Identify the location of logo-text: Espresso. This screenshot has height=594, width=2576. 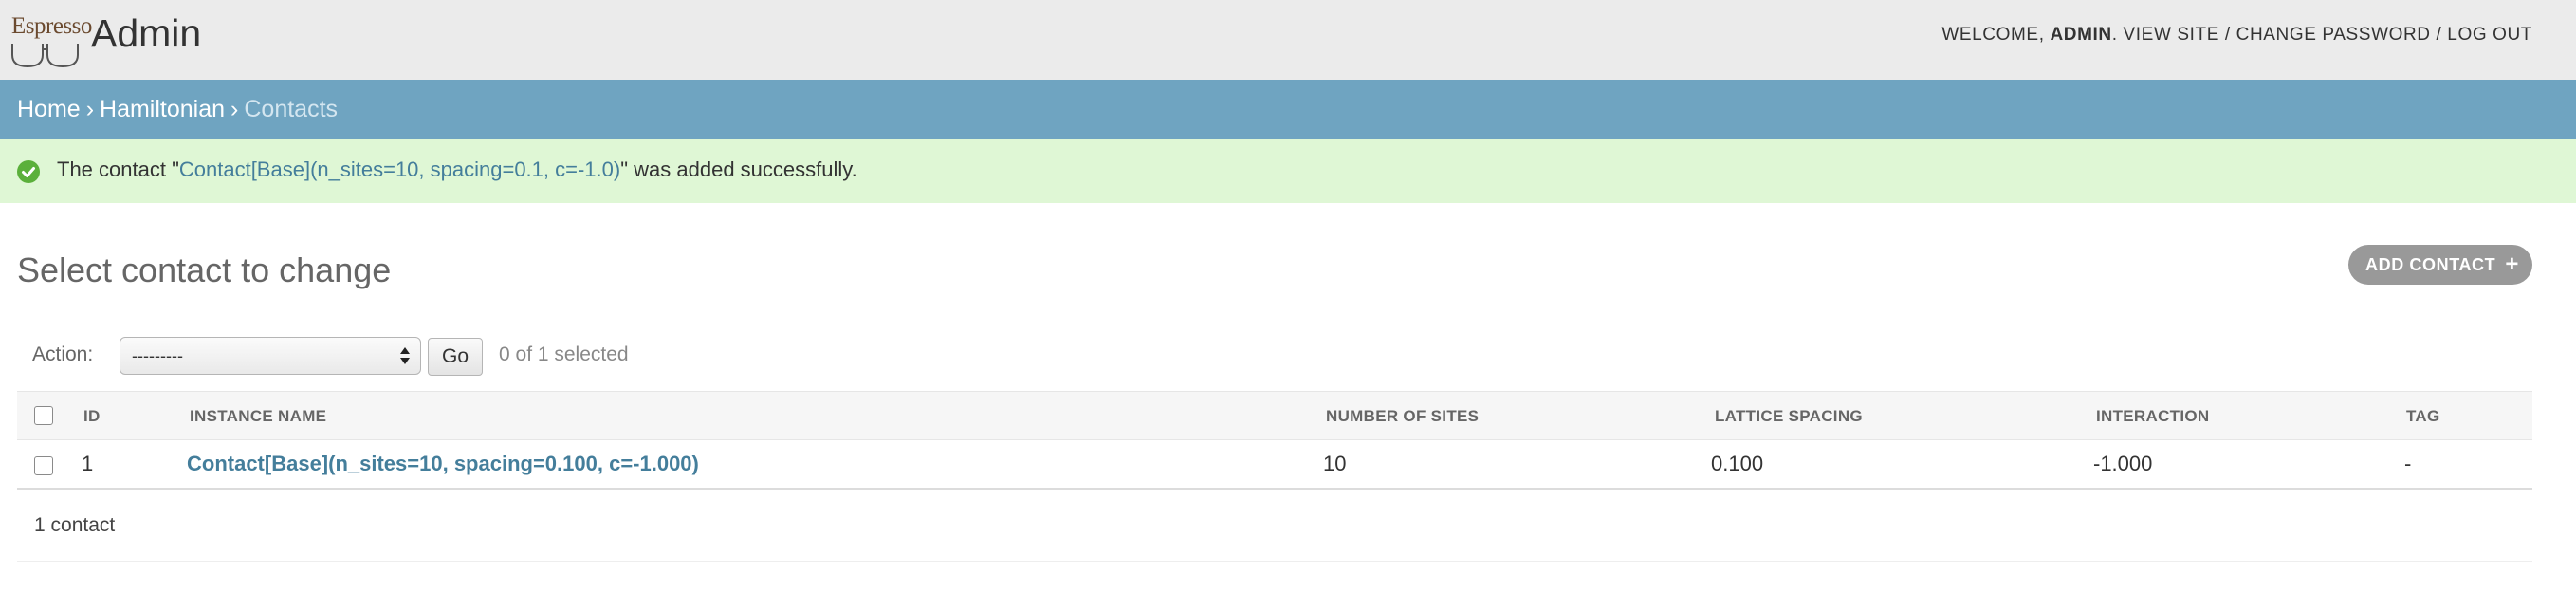
(51, 26).